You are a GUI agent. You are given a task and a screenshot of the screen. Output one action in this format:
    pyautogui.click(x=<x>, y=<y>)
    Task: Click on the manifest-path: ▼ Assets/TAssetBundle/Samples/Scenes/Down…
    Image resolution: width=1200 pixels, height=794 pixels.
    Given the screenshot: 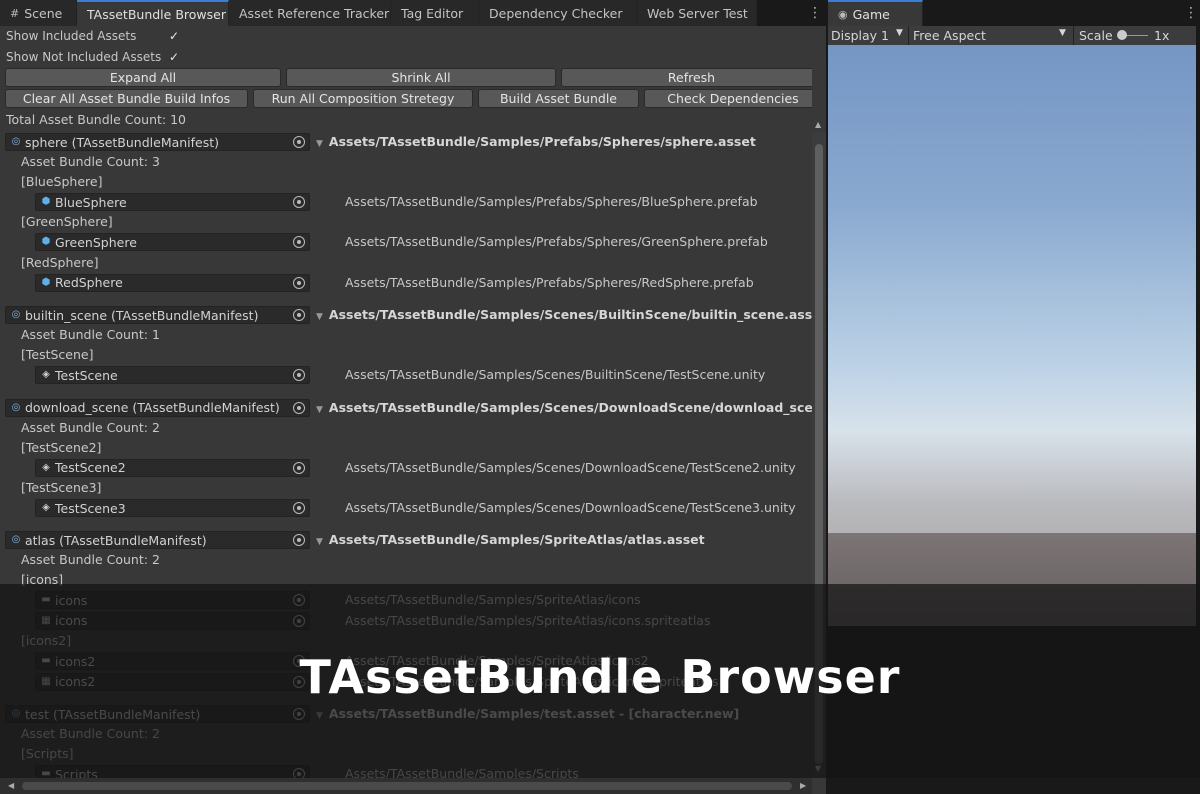 What is the action you would take?
    pyautogui.click(x=564, y=407)
    